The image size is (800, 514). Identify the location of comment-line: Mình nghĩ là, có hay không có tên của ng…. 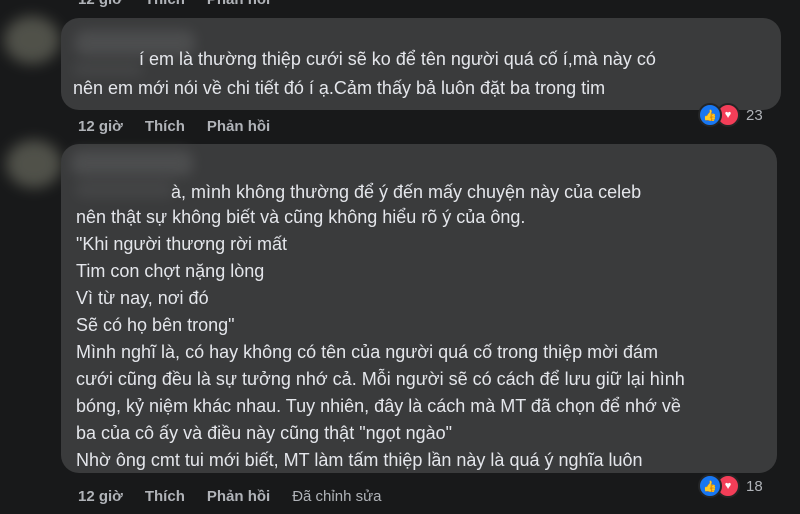
(367, 352).